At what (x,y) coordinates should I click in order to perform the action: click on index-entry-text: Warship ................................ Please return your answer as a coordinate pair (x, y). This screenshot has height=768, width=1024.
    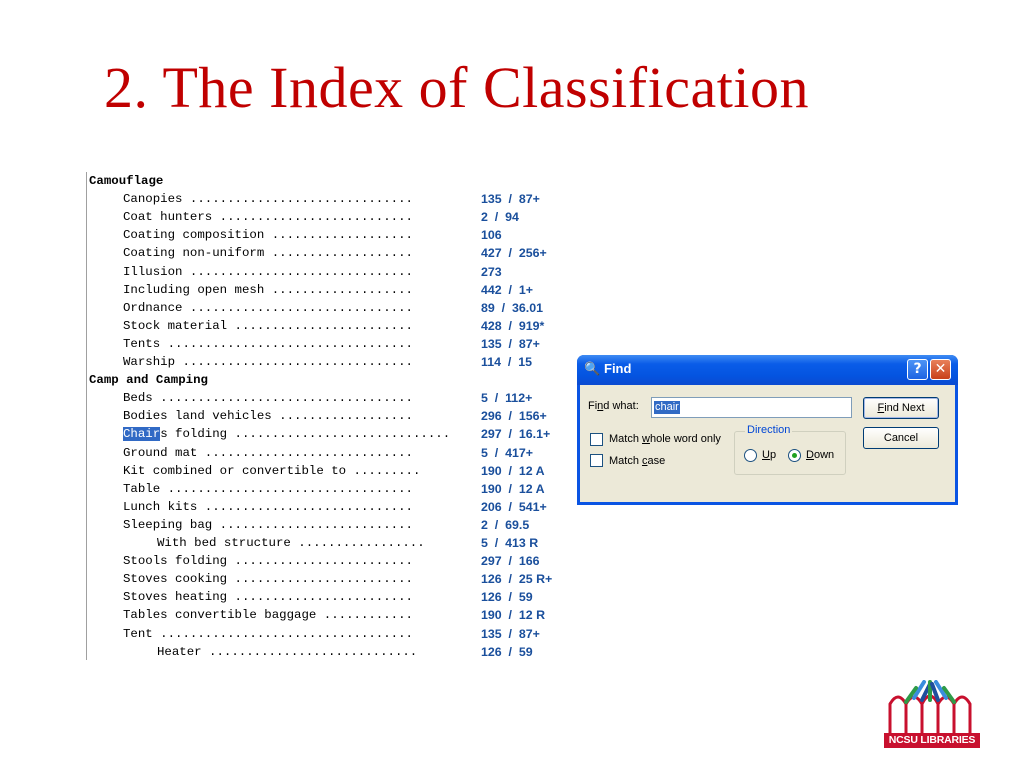
    Looking at the image, I should click on (268, 362).